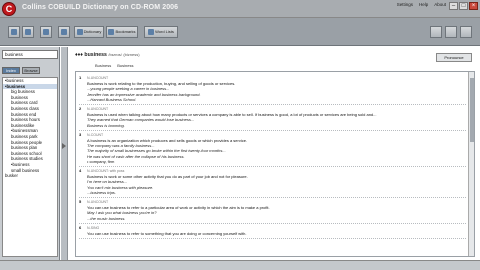  I want to click on back-button, so click(14, 32).